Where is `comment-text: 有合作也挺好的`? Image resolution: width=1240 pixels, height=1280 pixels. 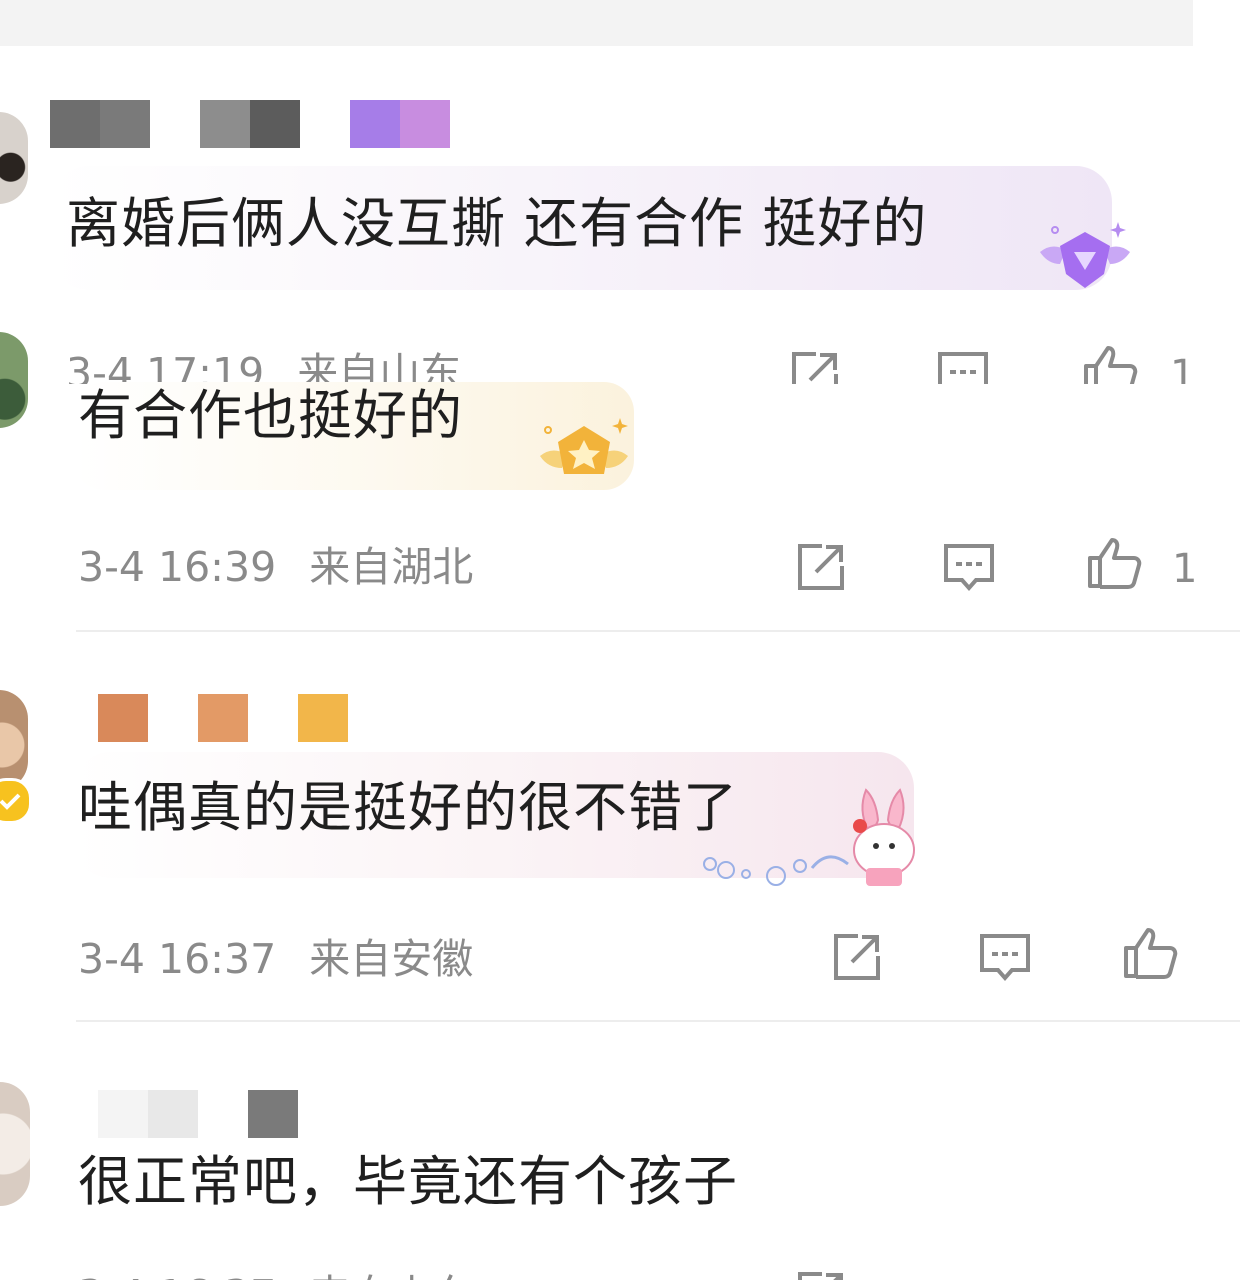
comment-text: 有合作也挺好的 is located at coordinates (270, 415).